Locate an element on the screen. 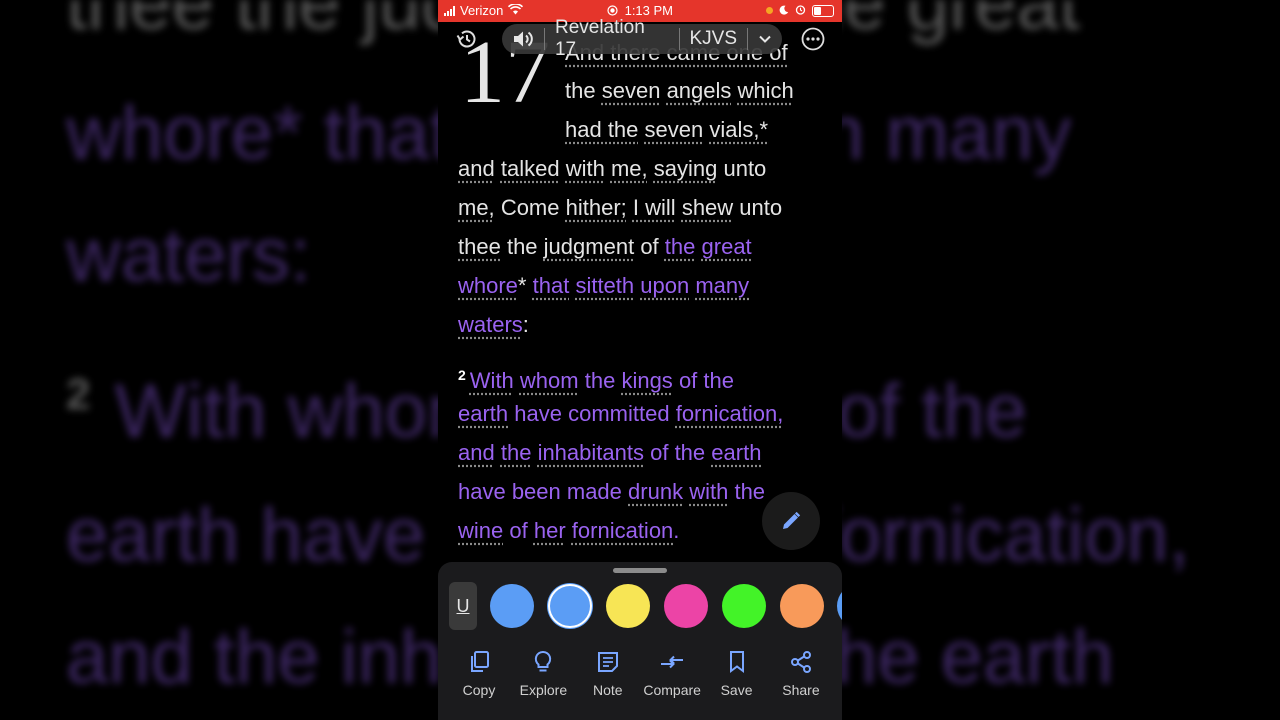 The width and height of the screenshot is (1280, 720). compare-label: Compare is located at coordinates (672, 690).